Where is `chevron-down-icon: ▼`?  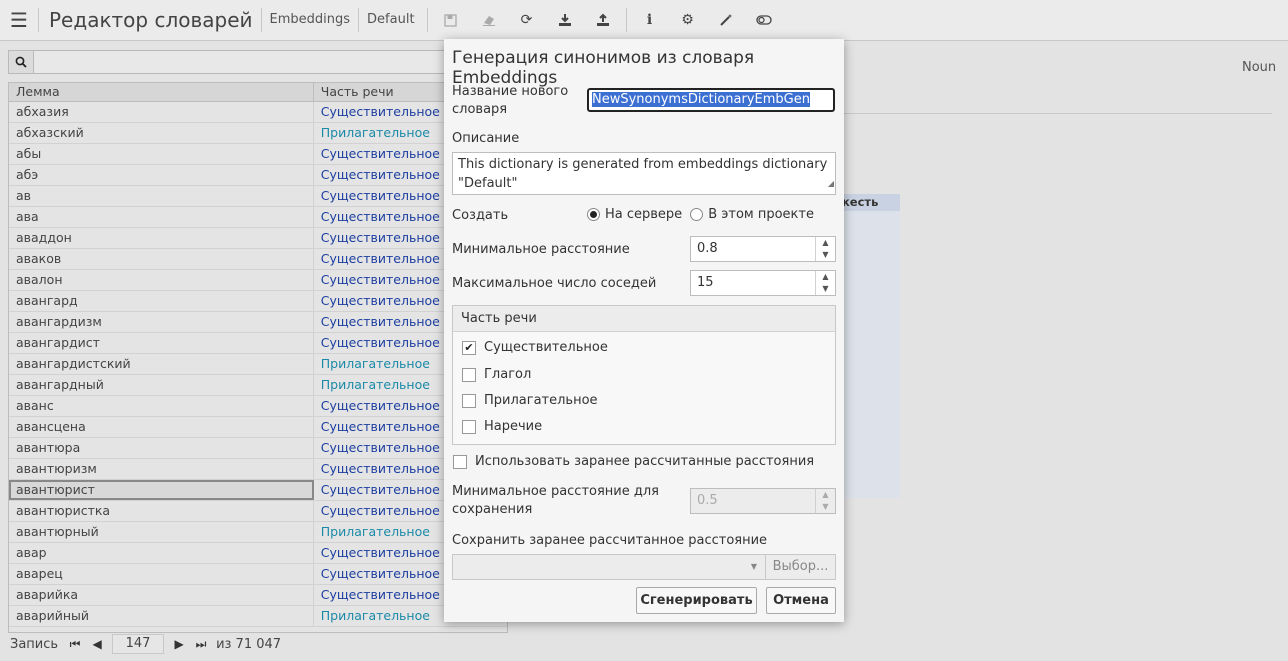 chevron-down-icon: ▼ is located at coordinates (754, 567).